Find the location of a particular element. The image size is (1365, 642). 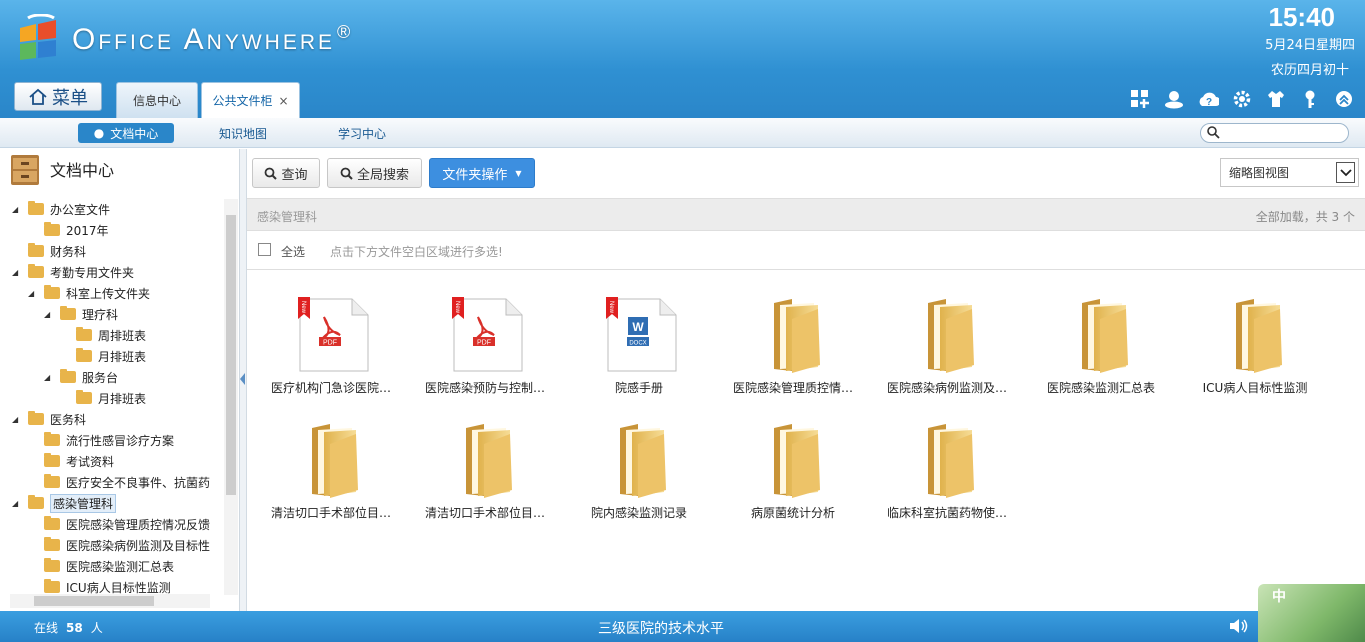

tree-node: 医院感染监测汇总表 is located at coordinates (109, 566).